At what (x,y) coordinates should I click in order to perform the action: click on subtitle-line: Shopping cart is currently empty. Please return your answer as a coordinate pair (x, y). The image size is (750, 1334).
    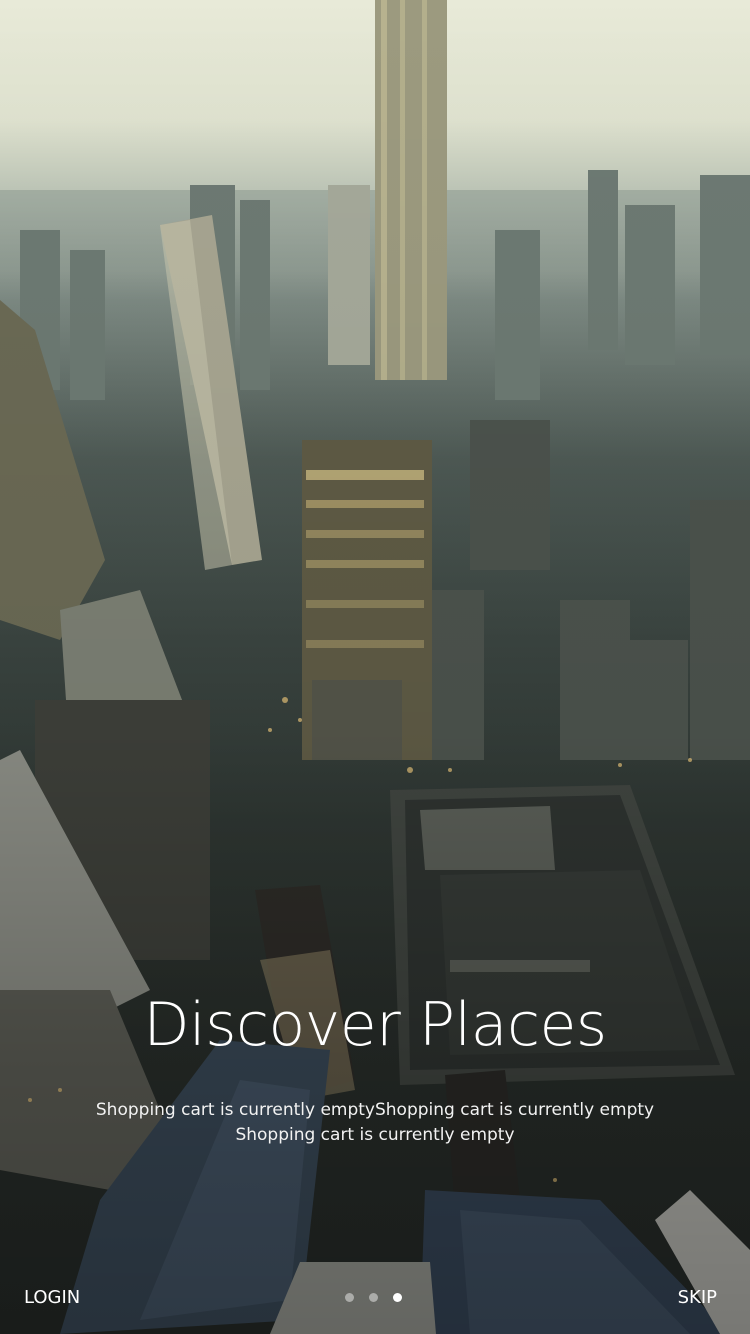
    Looking at the image, I should click on (375, 1135).